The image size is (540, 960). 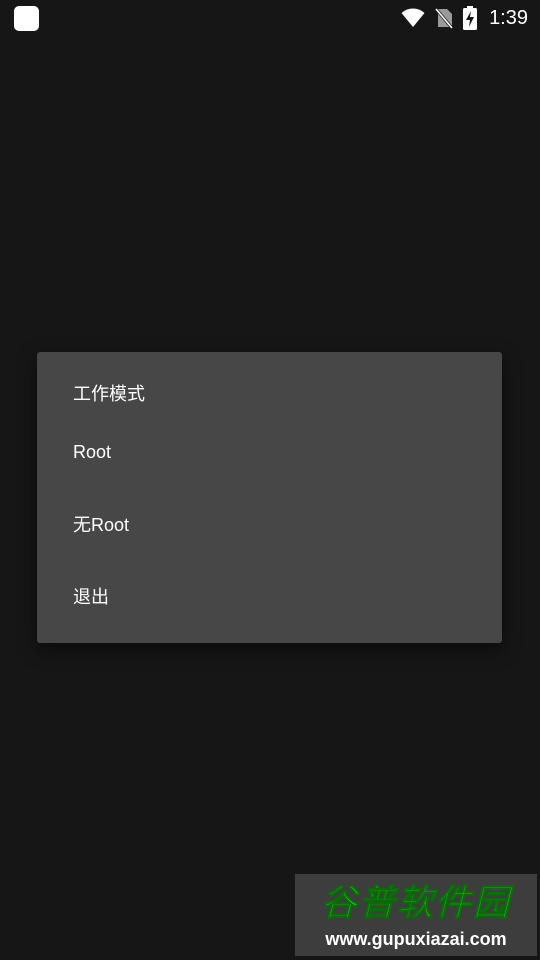 I want to click on watermark: 谷普软件园 www.gupuxiazai.com, so click(x=416, y=915).